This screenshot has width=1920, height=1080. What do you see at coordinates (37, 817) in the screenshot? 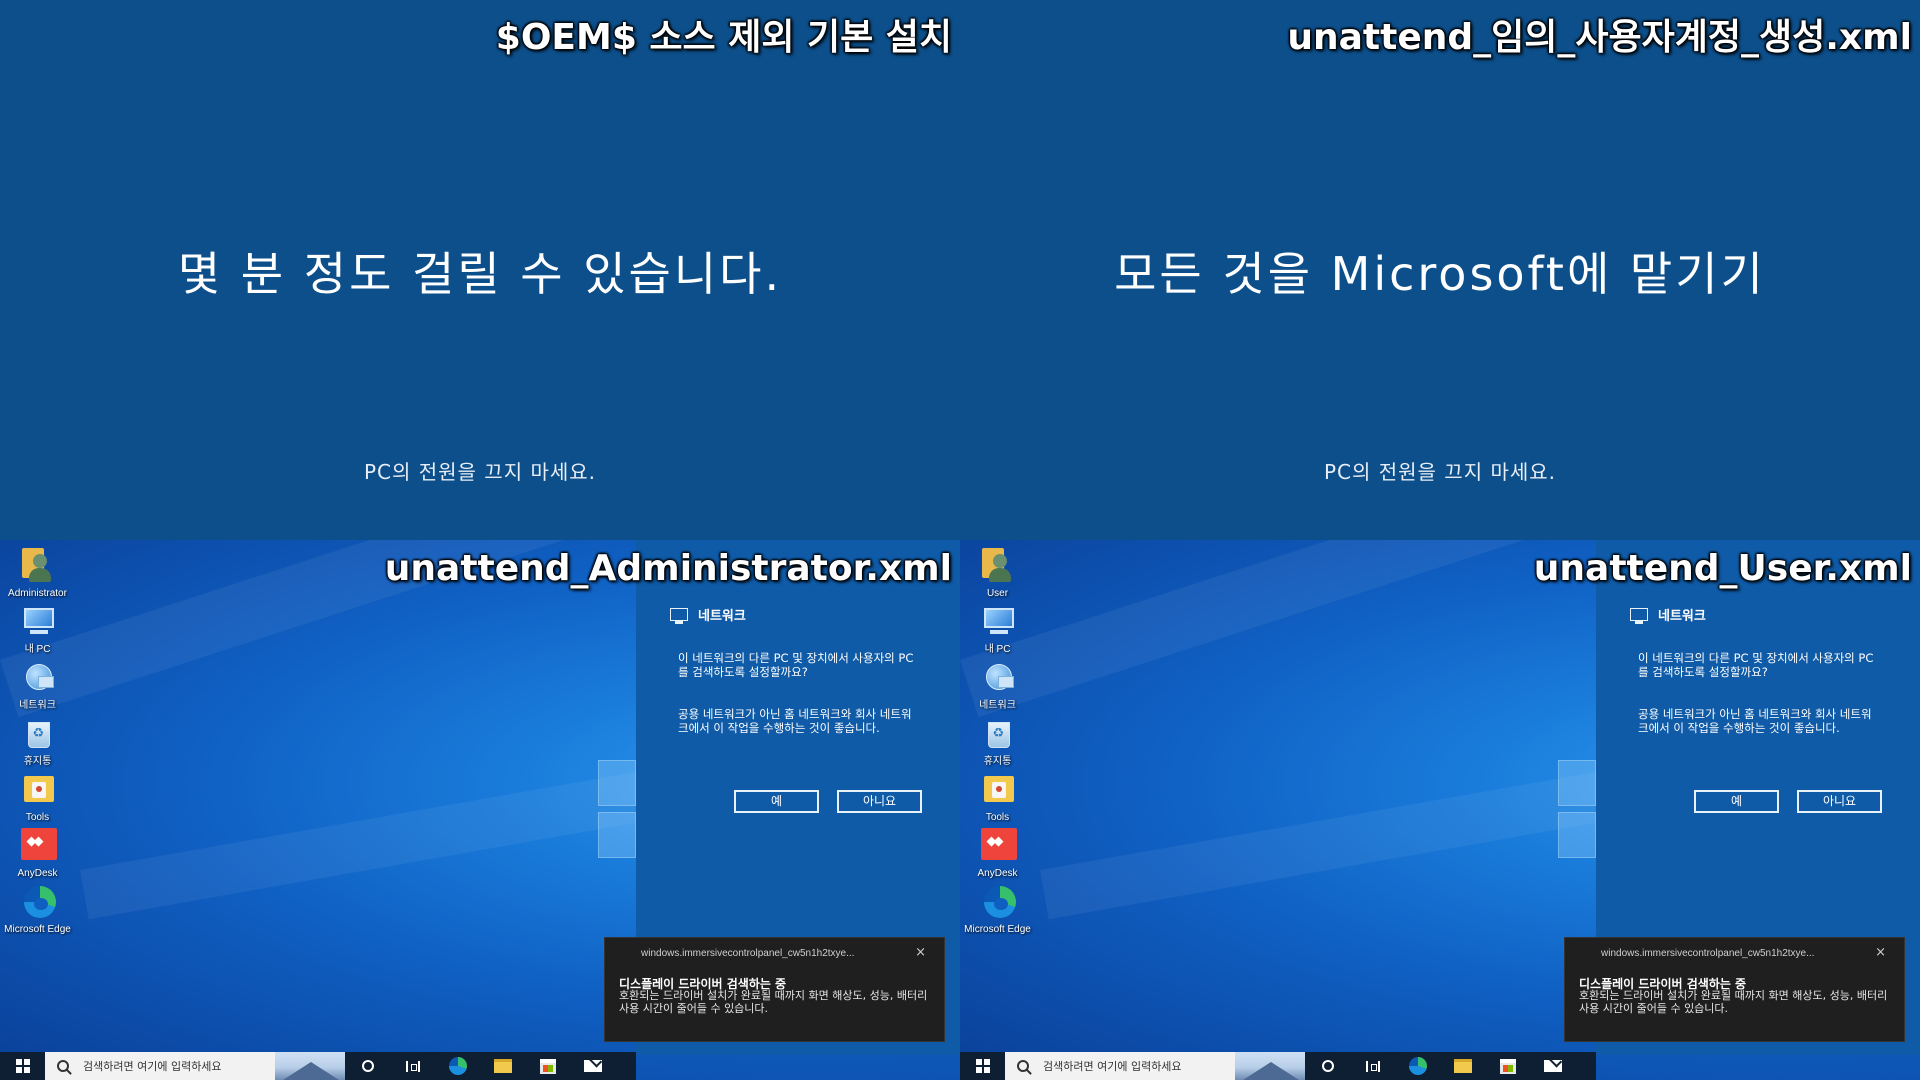
I see `desktop-icon-label: Tools` at bounding box center [37, 817].